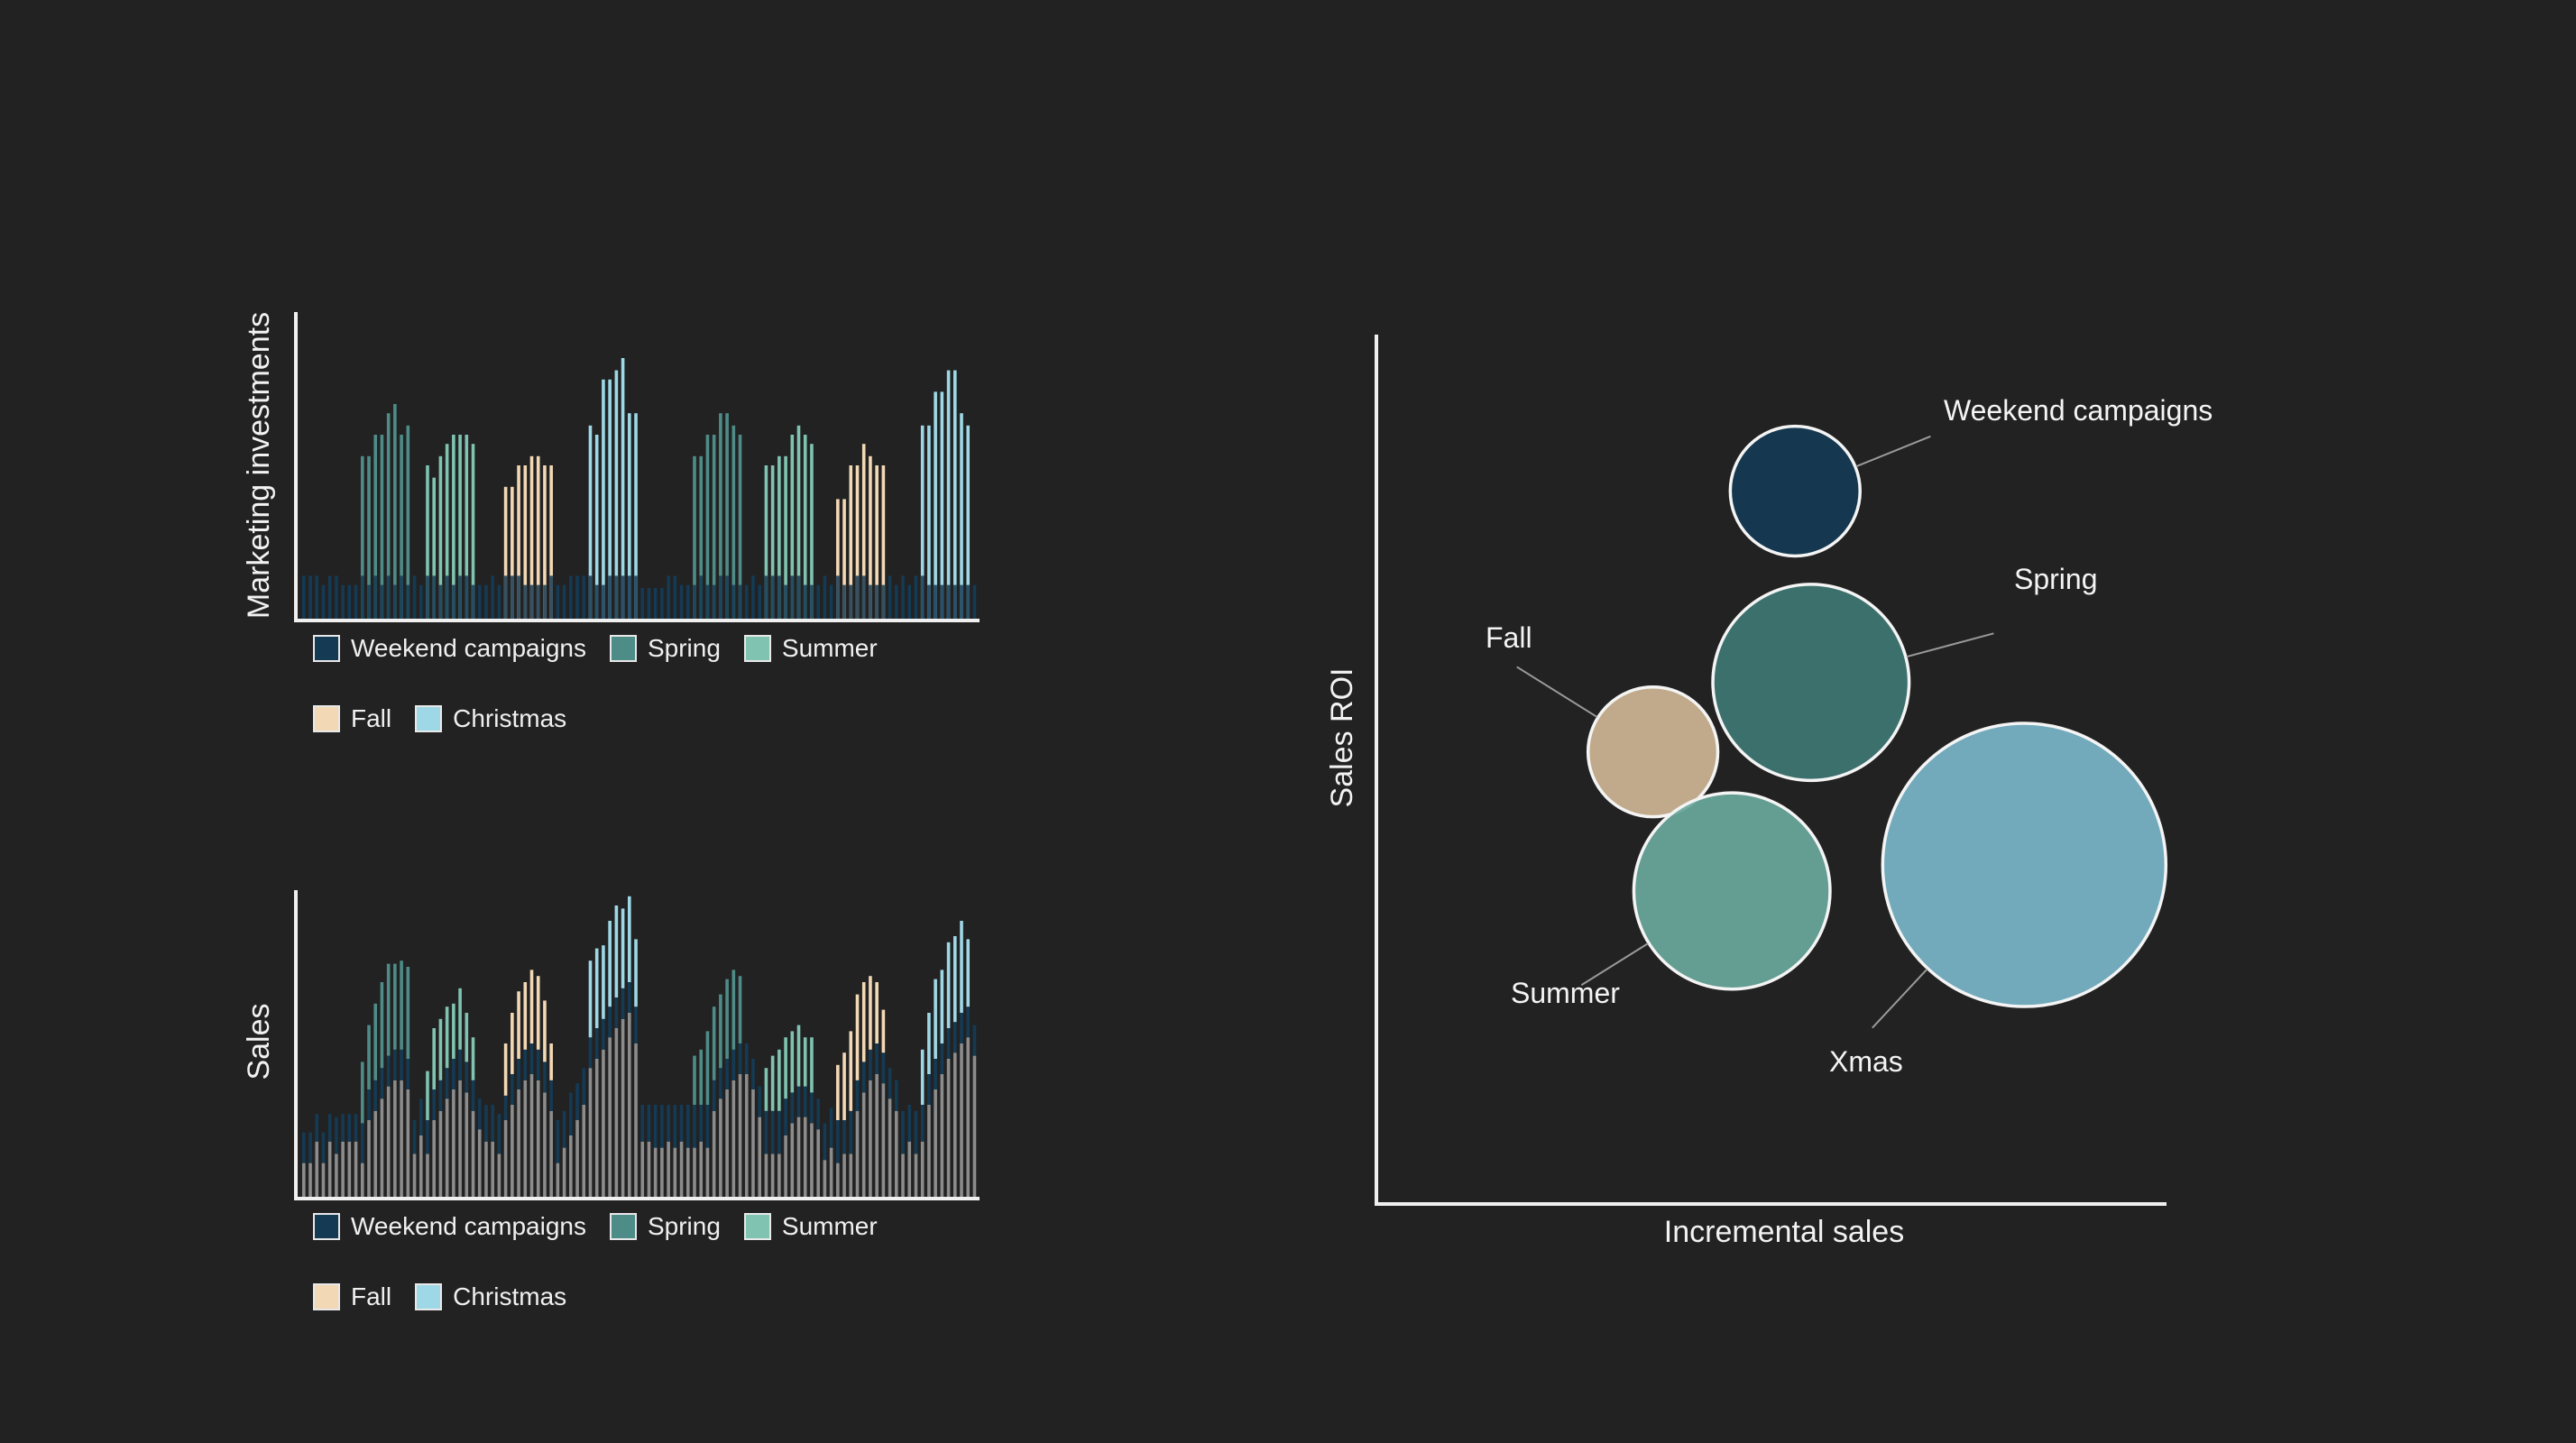  What do you see at coordinates (1557, 692) in the screenshot?
I see `leader-line-fall` at bounding box center [1557, 692].